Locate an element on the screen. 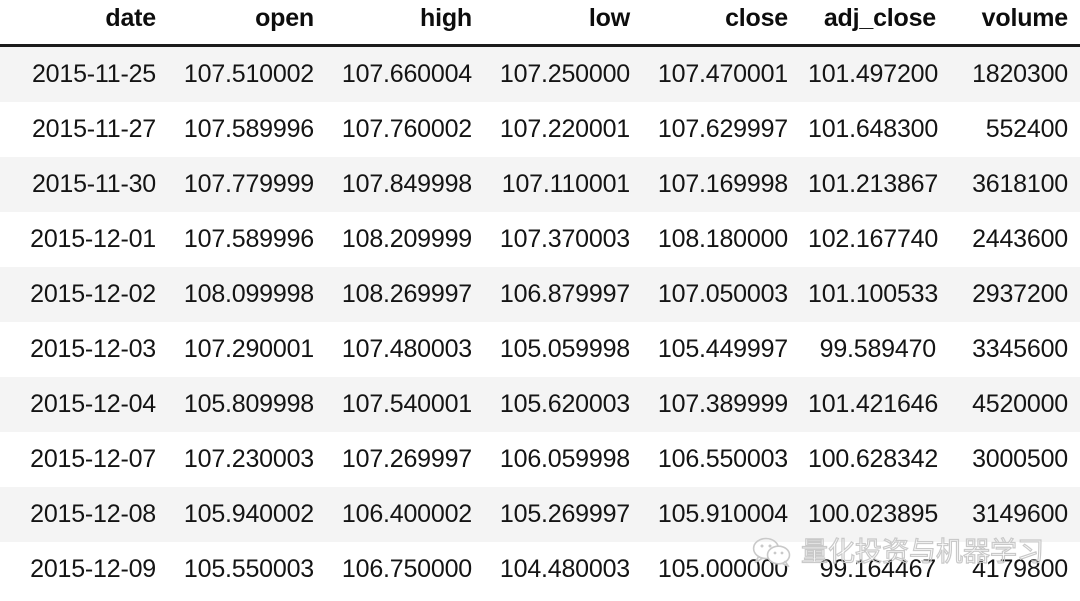  cell-volume: 3000500 is located at coordinates (1014, 459).